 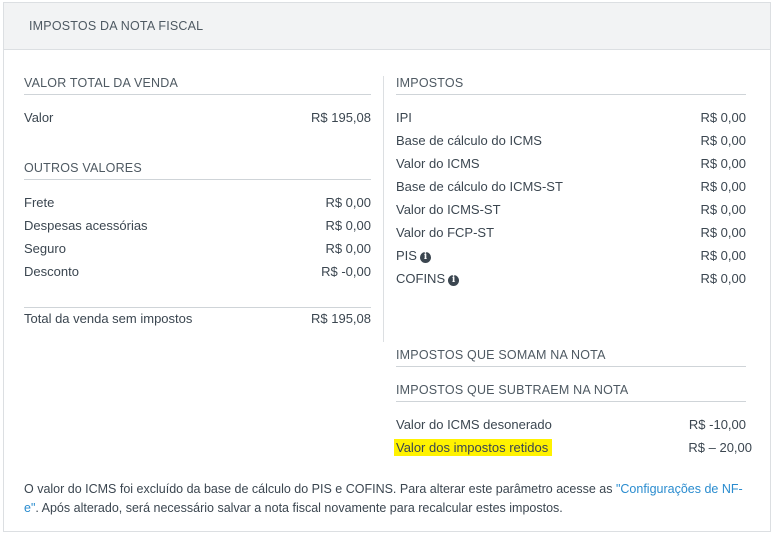 What do you see at coordinates (438, 163) in the screenshot?
I see `row-label: Valor do ICMS` at bounding box center [438, 163].